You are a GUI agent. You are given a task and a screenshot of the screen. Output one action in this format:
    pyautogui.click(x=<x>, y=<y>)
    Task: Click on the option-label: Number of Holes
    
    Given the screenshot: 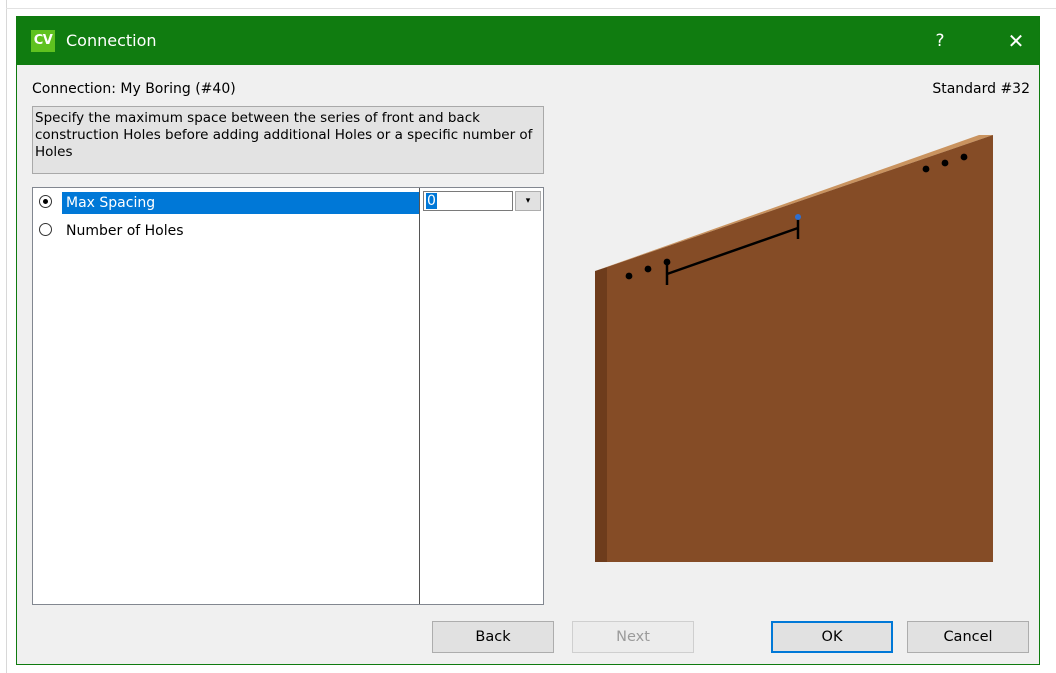 What is the action you would take?
    pyautogui.click(x=125, y=231)
    